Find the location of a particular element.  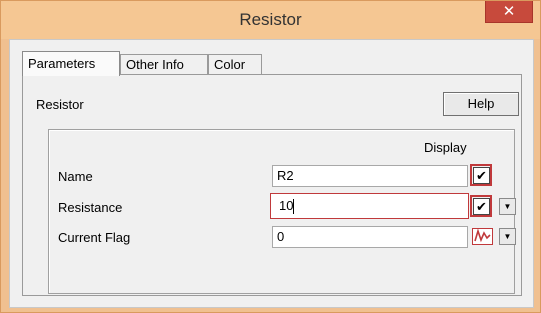

resistance-dropdown-button: ▼ is located at coordinates (507, 206).